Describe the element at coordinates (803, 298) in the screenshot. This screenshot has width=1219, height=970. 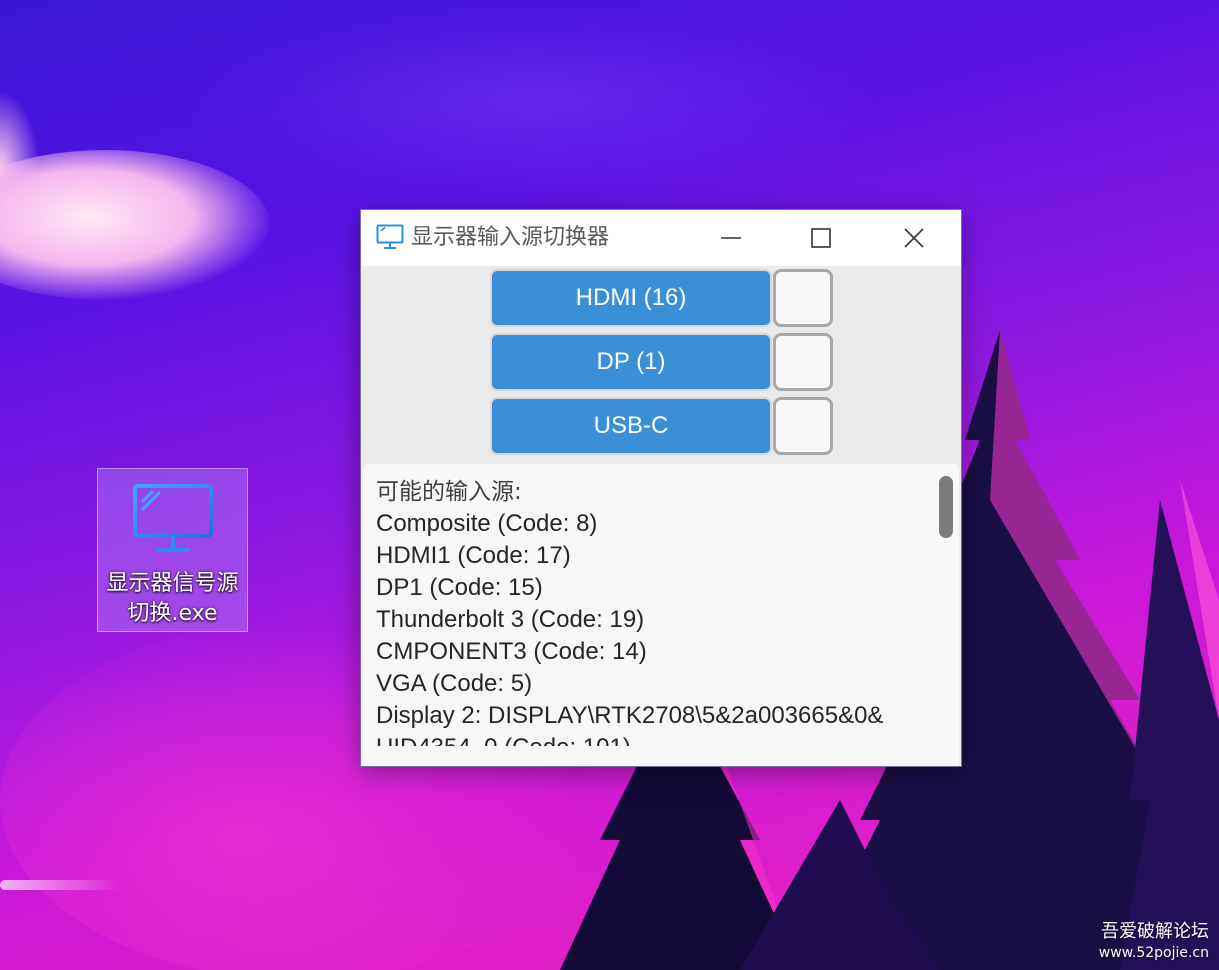
I see `source-checkbox-hdmi` at that location.